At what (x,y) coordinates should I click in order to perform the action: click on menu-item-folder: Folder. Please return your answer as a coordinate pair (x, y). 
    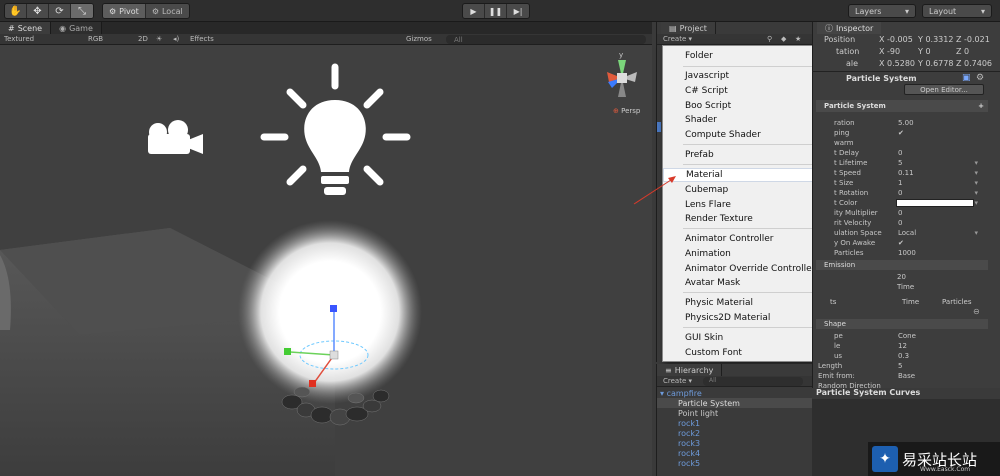
    Looking at the image, I should click on (748, 56).